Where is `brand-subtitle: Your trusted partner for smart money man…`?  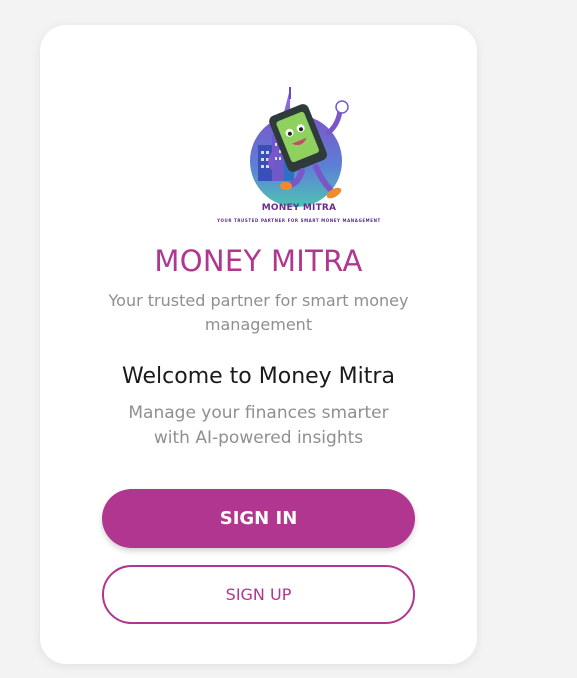
brand-subtitle: Your trusted partner for smart money man… is located at coordinates (258, 312).